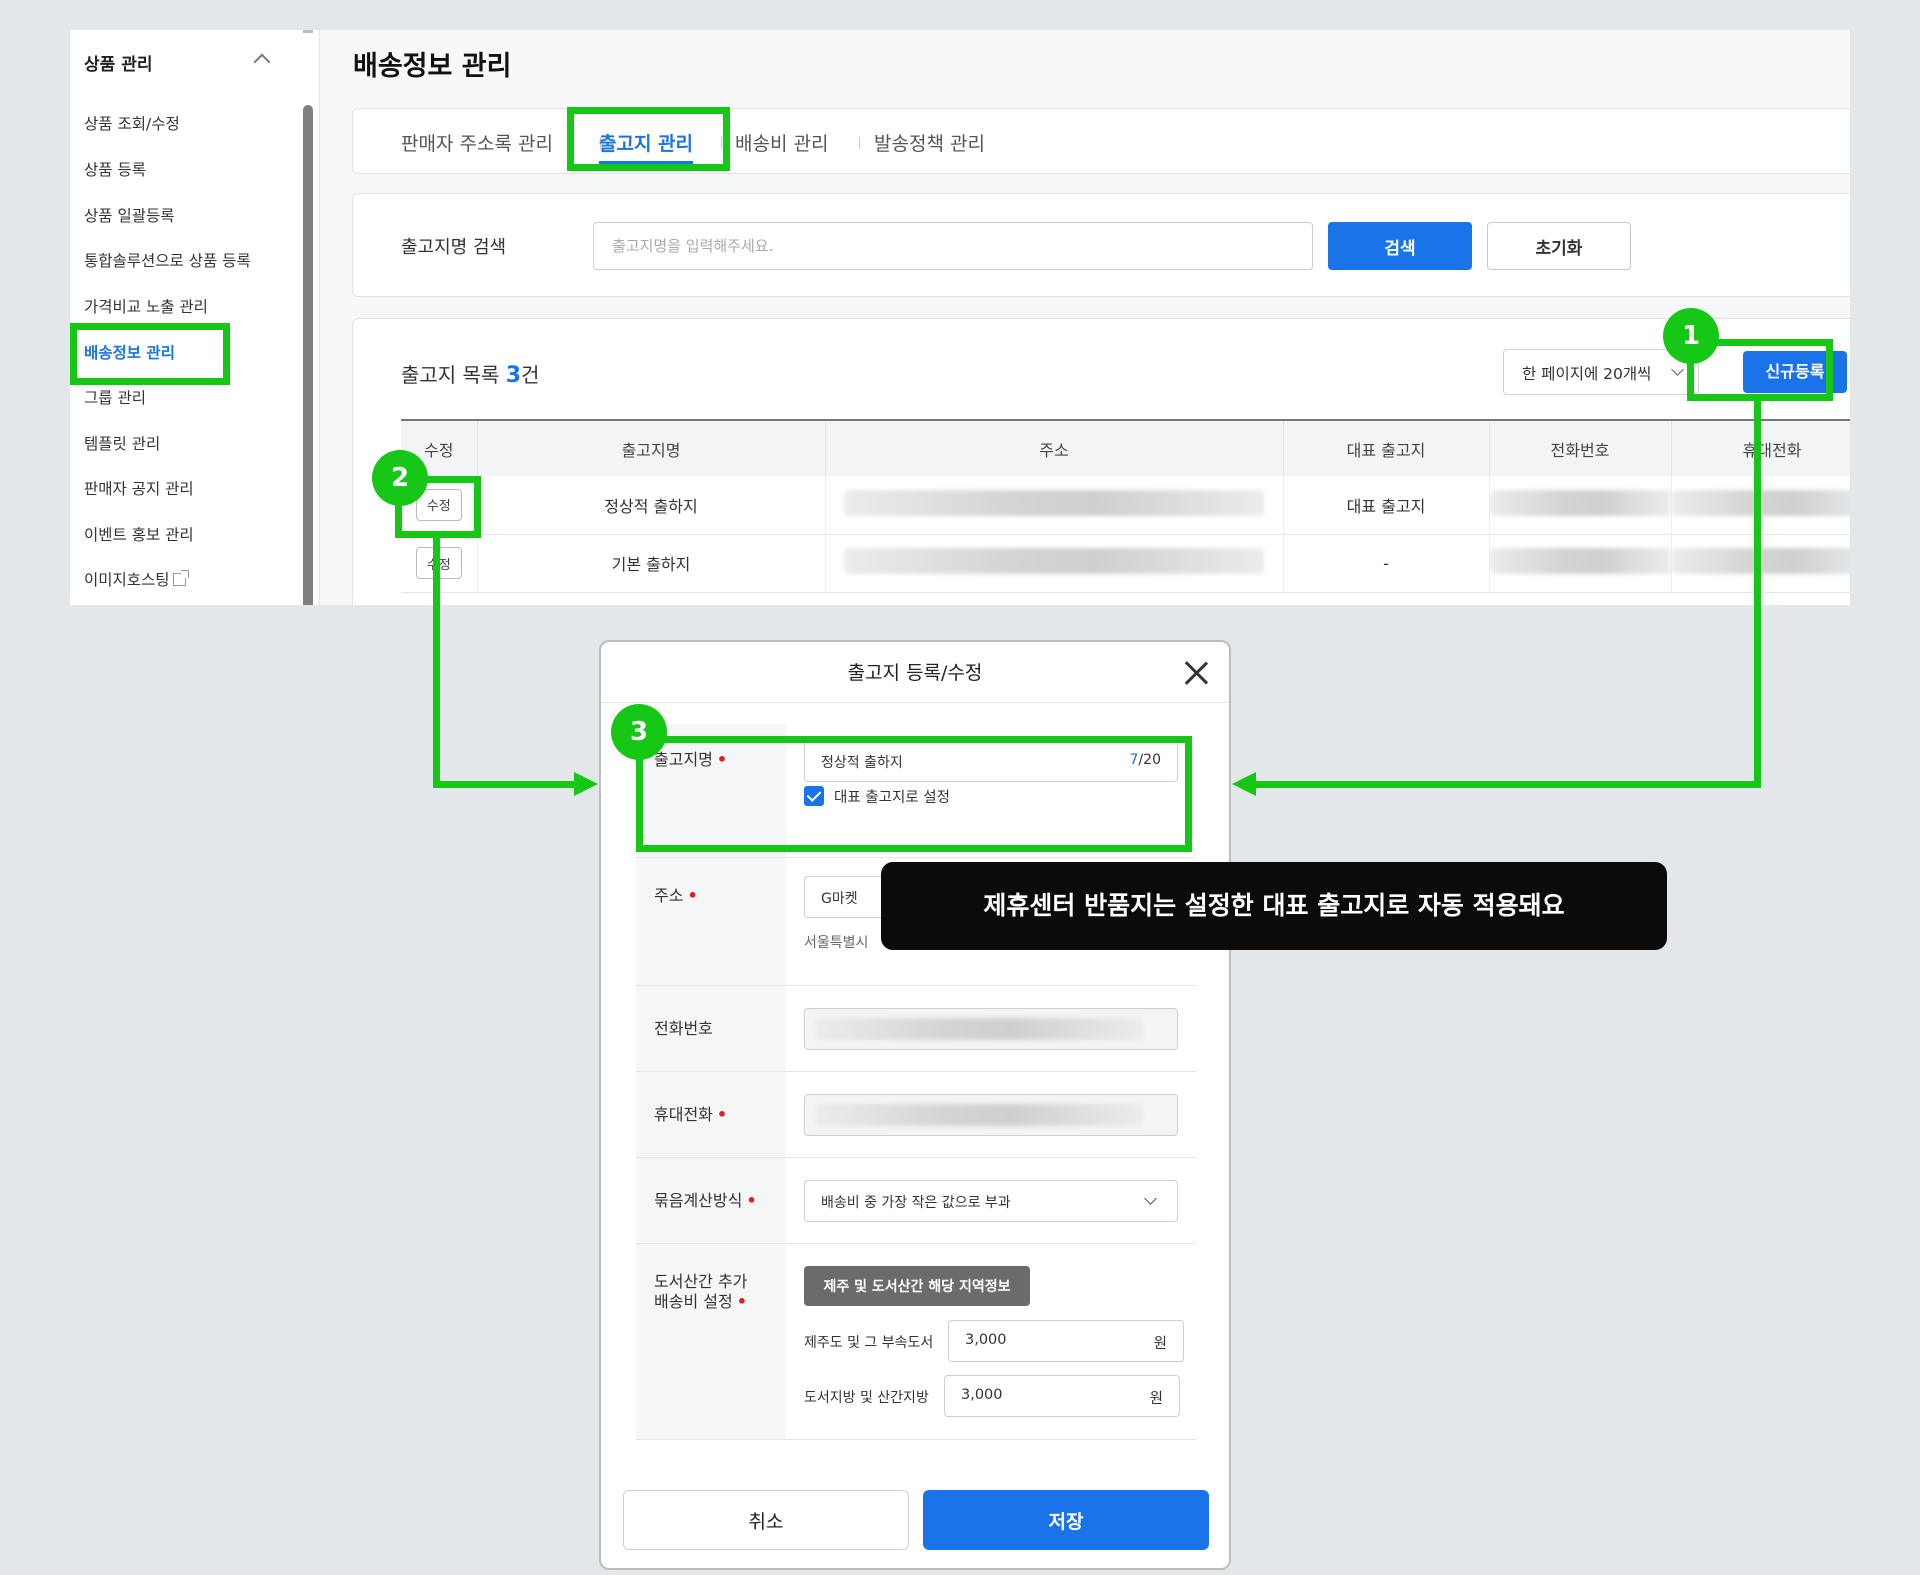 The height and width of the screenshot is (1575, 1920). I want to click on page-size-select: 한 페이지에 20개씩, so click(1601, 372).